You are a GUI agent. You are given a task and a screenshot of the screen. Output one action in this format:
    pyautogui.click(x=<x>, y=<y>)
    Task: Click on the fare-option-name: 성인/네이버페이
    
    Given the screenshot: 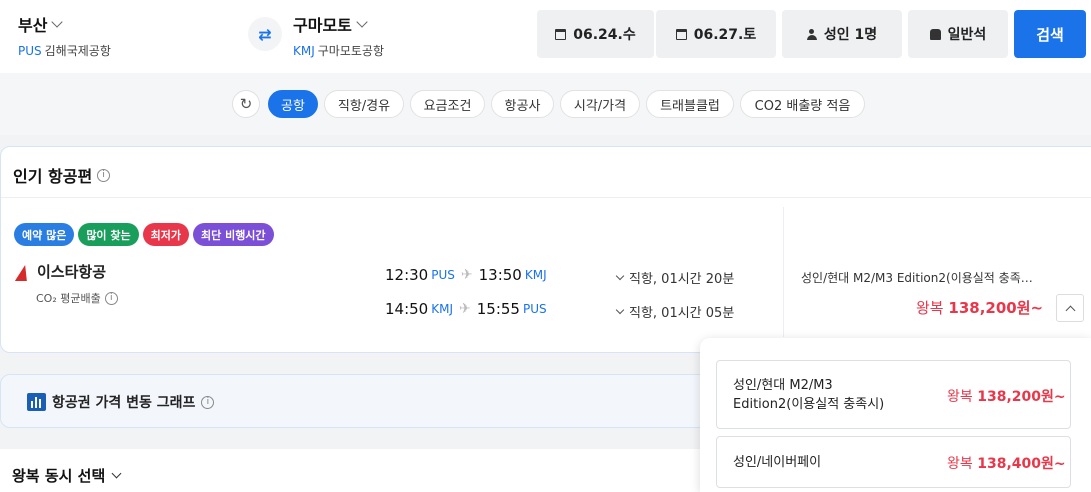 What is the action you would take?
    pyautogui.click(x=777, y=462)
    